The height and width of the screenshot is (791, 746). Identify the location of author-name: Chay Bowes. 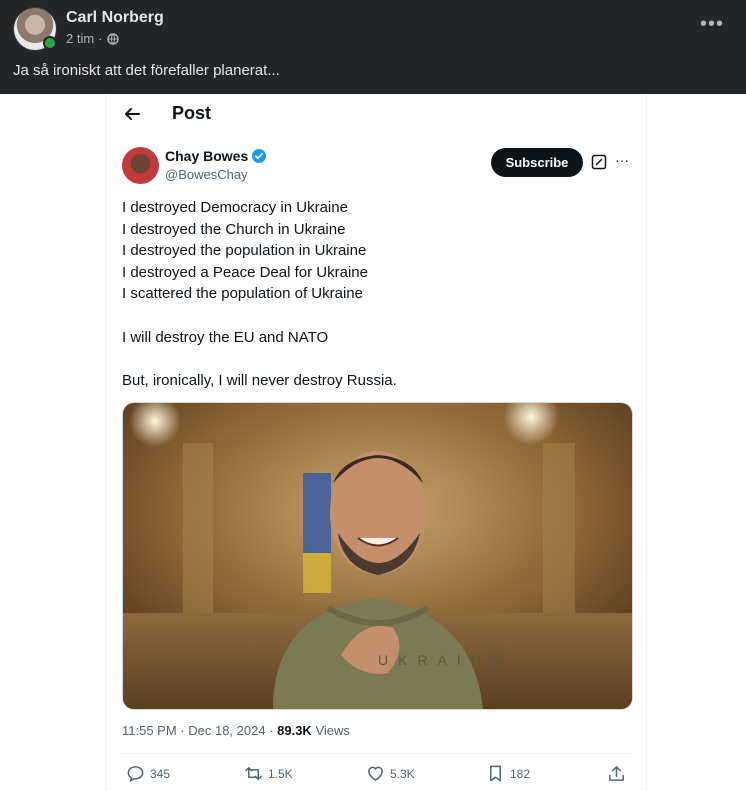
(206, 156).